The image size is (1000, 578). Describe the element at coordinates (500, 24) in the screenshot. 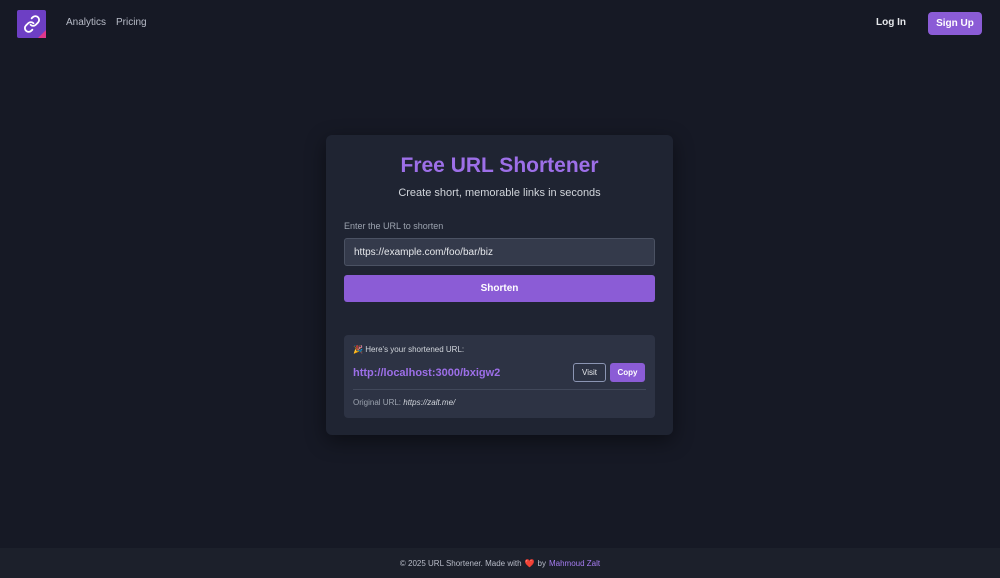

I see `top-nav: Analytics Pricing Log In Sign Up` at that location.